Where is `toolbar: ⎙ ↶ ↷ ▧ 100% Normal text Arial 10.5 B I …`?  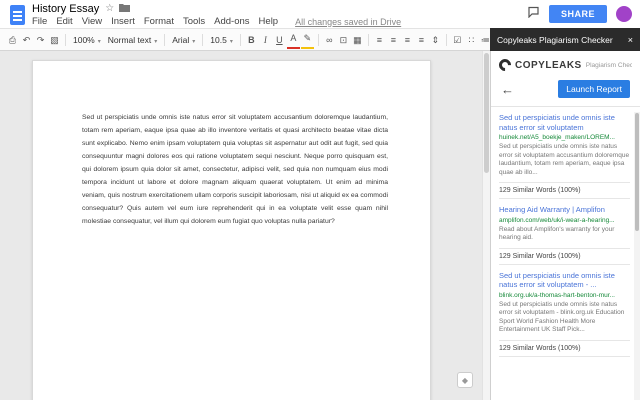
toolbar: ⎙ ↶ ↷ ▧ 100% Normal text Arial 10.5 B I … is located at coordinates (245, 39).